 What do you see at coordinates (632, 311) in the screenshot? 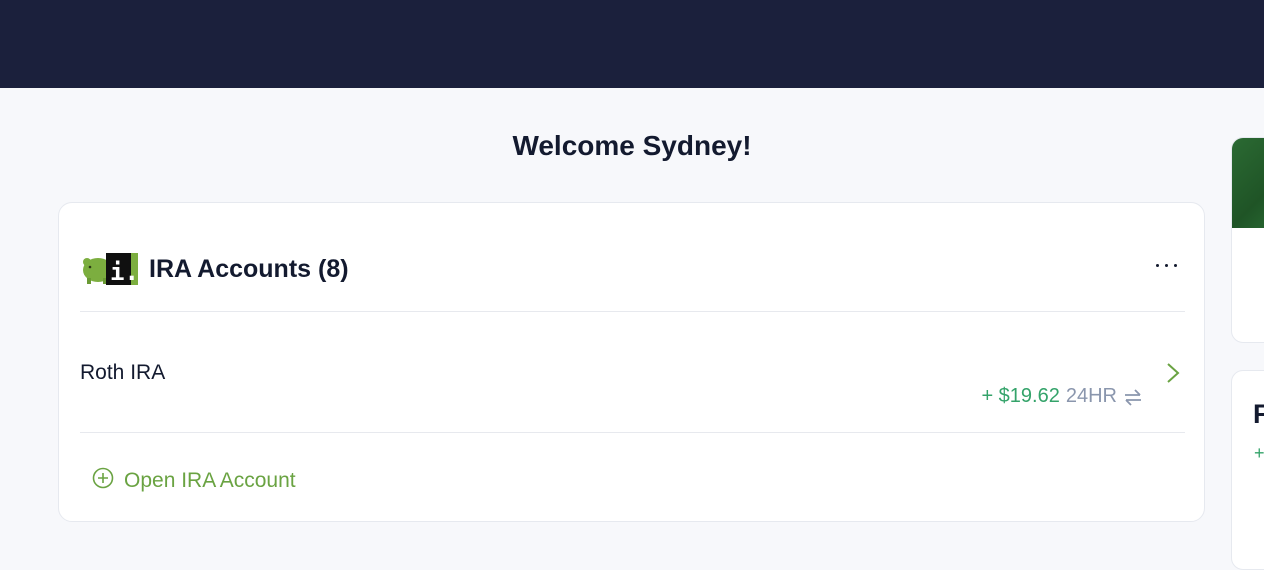
I see `header-divider` at bounding box center [632, 311].